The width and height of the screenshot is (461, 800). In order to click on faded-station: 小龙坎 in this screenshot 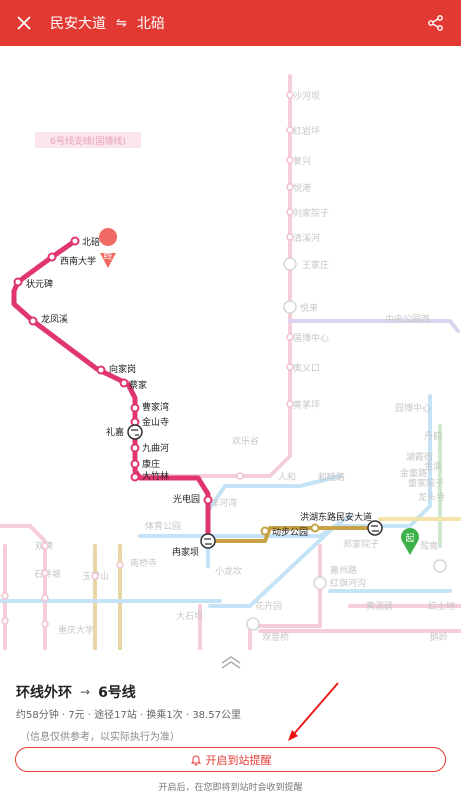, I will do `click(228, 571)`.